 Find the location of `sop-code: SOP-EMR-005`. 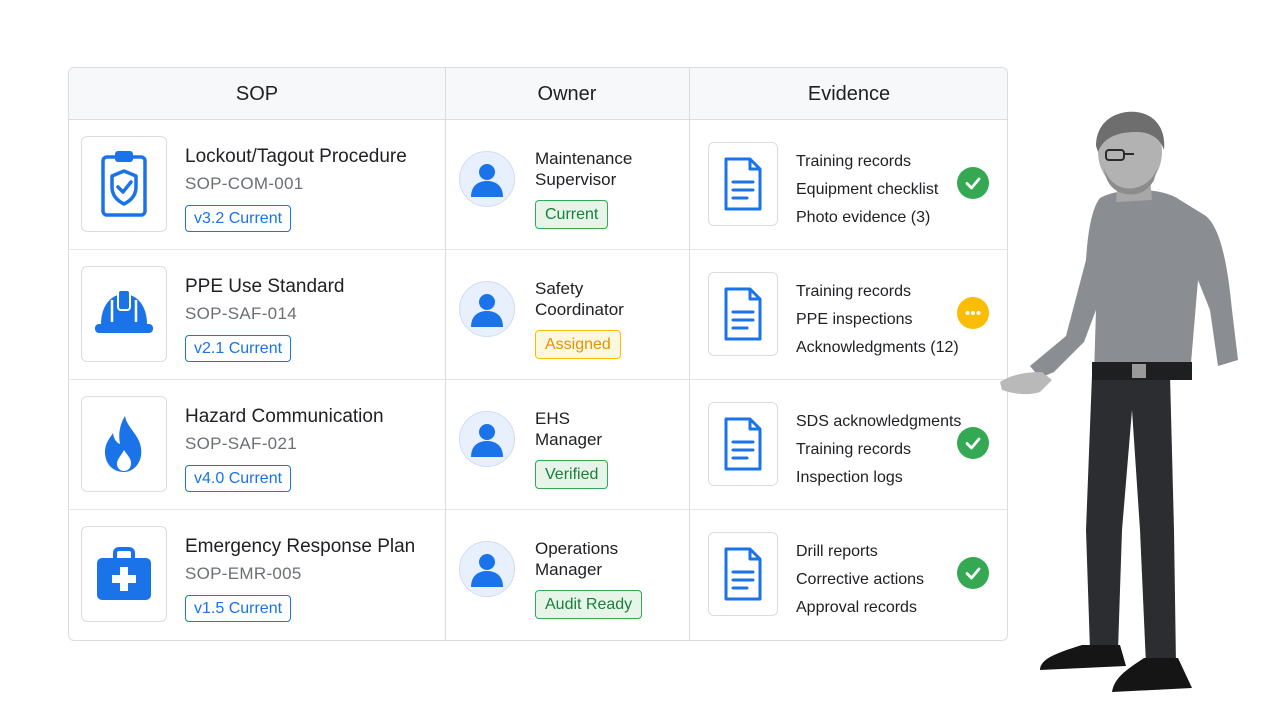

sop-code: SOP-EMR-005 is located at coordinates (243, 573).